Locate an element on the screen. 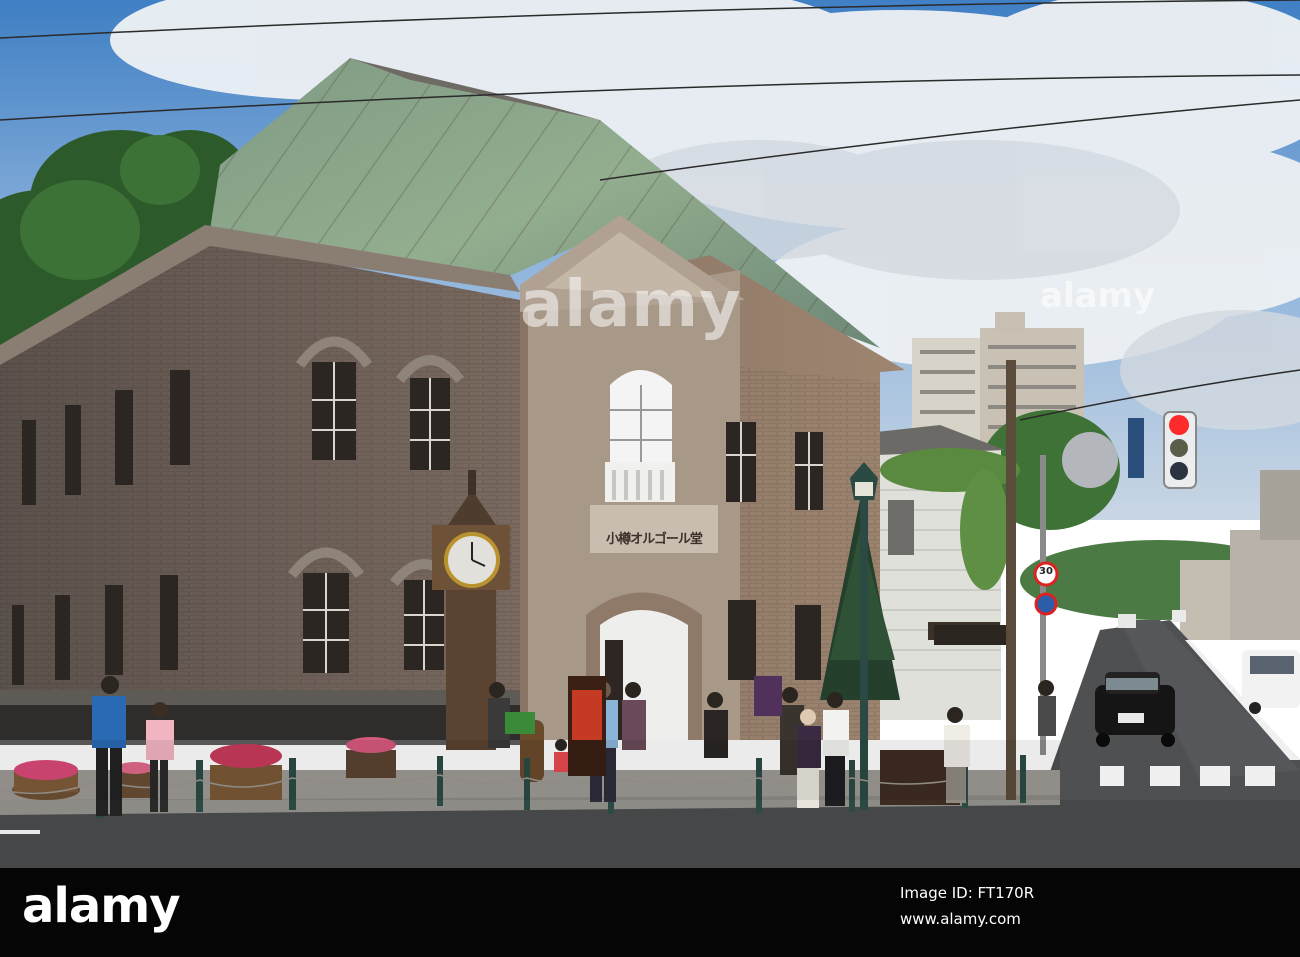 Image resolution: width=1300 pixels, height=957 pixels. website-label: www.alamy.com is located at coordinates (960, 919).